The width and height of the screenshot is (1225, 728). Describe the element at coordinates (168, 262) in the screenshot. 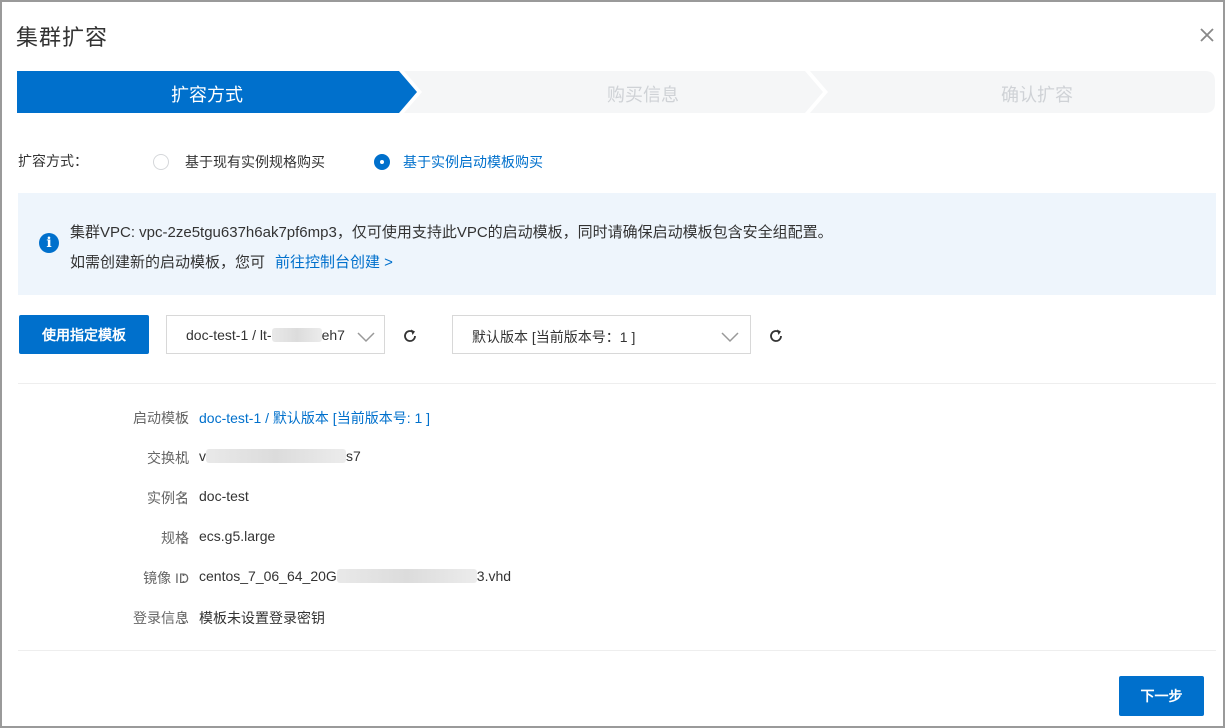

I see `info-text: 如需创建新的启动模板，您可` at that location.